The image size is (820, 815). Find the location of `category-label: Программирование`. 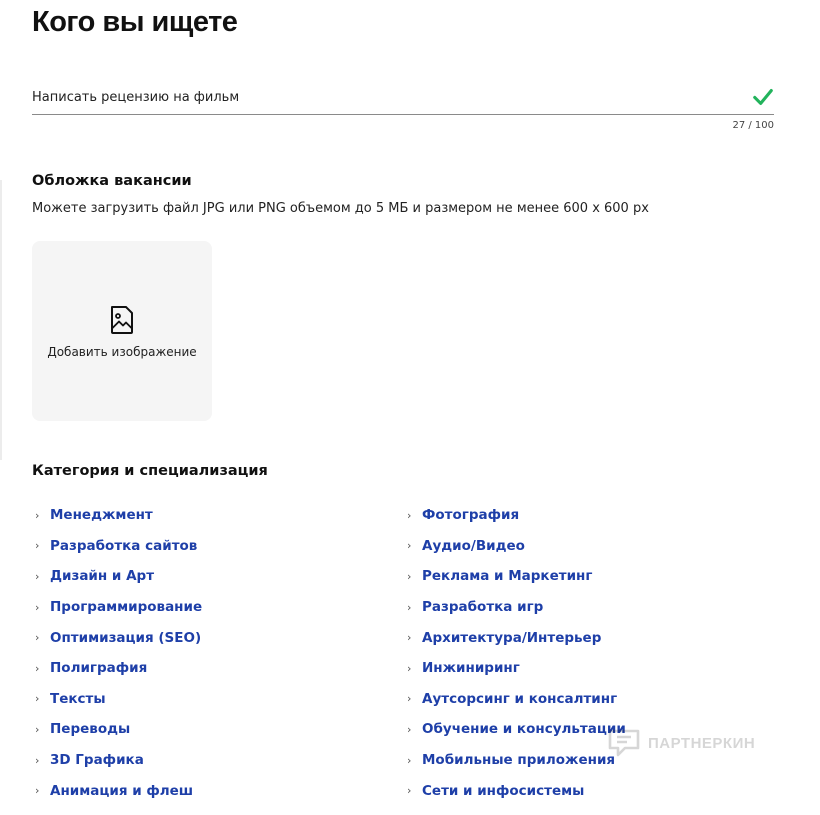

category-label: Программирование is located at coordinates (126, 607).